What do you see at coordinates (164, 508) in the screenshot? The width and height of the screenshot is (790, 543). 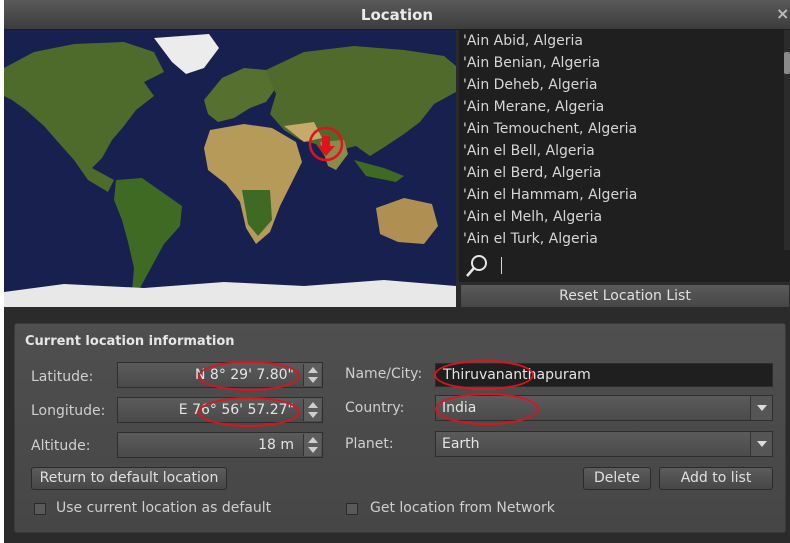 I see `use-default-label: Use current location as default` at bounding box center [164, 508].